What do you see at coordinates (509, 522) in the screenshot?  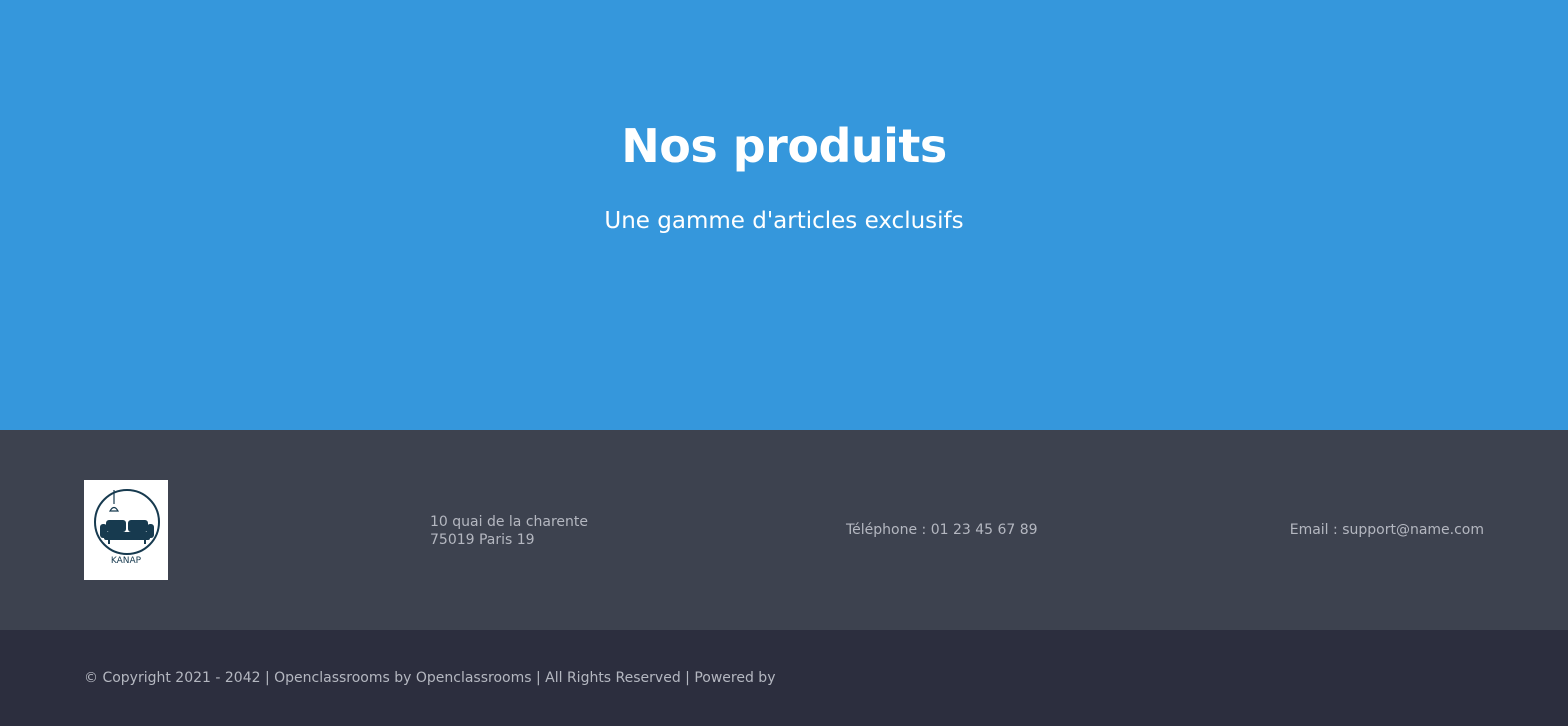 I see `address-line-1: 10 quai de la charente` at bounding box center [509, 522].